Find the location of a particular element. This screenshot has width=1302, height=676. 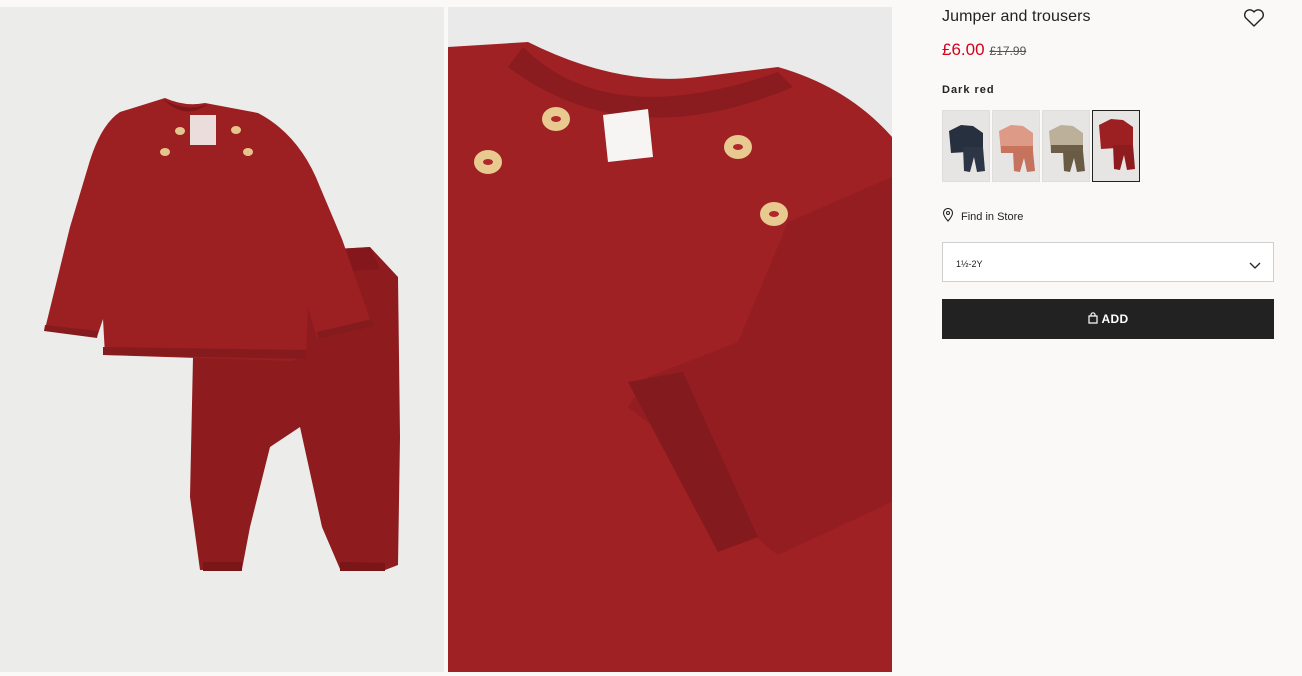

shopping-bag-icon is located at coordinates (1092, 319).